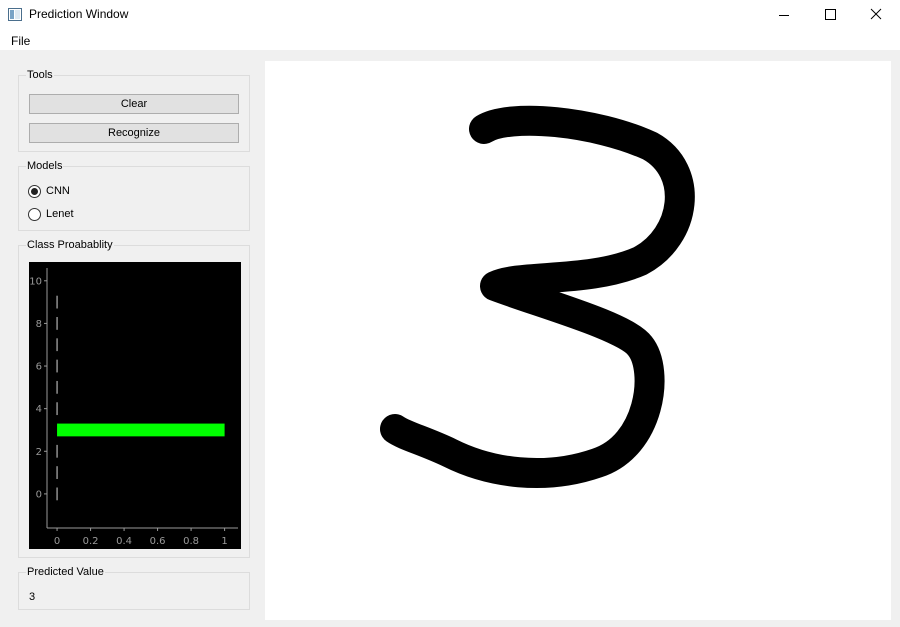 The width and height of the screenshot is (900, 627). Describe the element at coordinates (39, 494) in the screenshot. I see `chart-y-tick-label: 0` at that location.